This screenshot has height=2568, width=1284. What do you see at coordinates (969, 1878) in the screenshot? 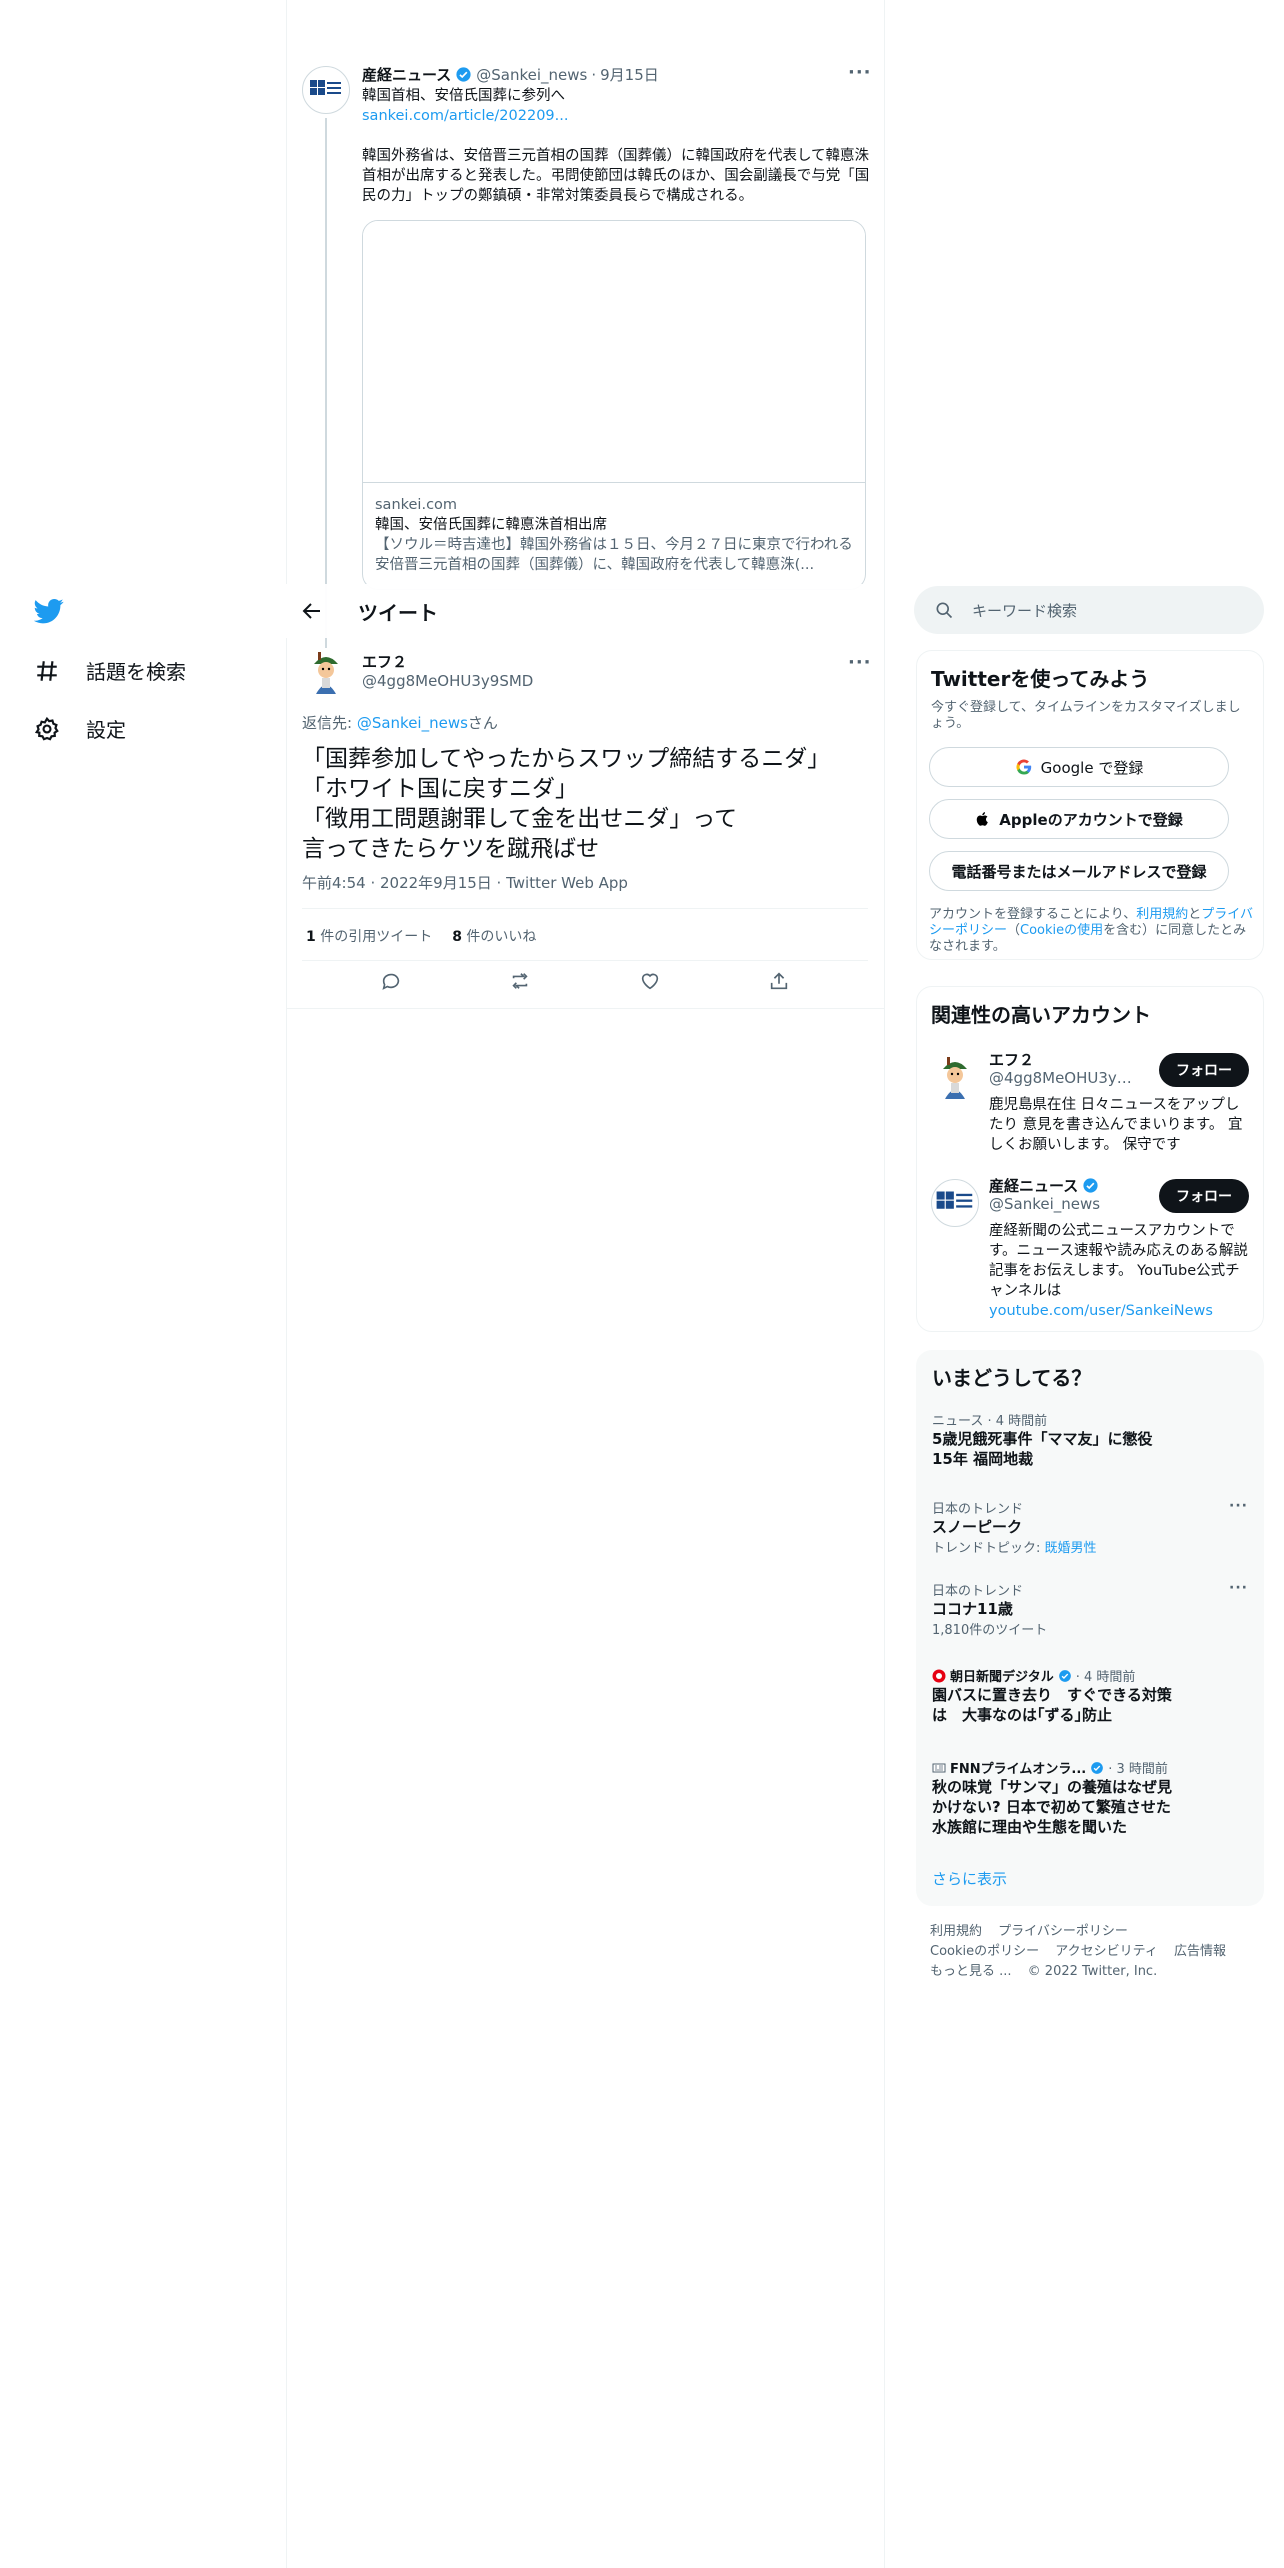
I see `show-more-link: さらに表示` at bounding box center [969, 1878].